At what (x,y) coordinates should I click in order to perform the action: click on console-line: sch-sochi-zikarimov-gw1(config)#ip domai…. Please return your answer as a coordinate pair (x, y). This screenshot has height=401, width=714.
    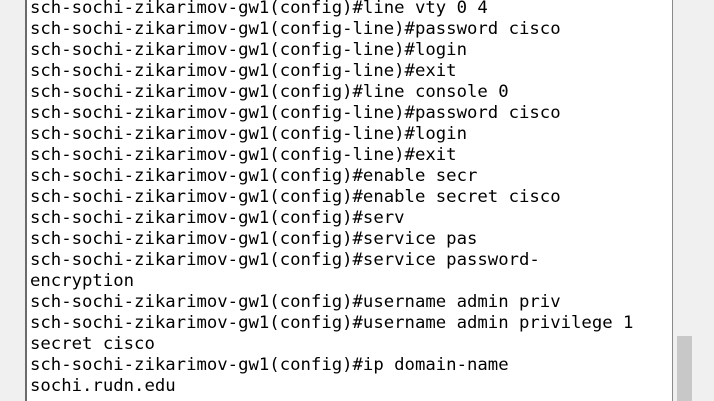
    Looking at the image, I should click on (269, 365).